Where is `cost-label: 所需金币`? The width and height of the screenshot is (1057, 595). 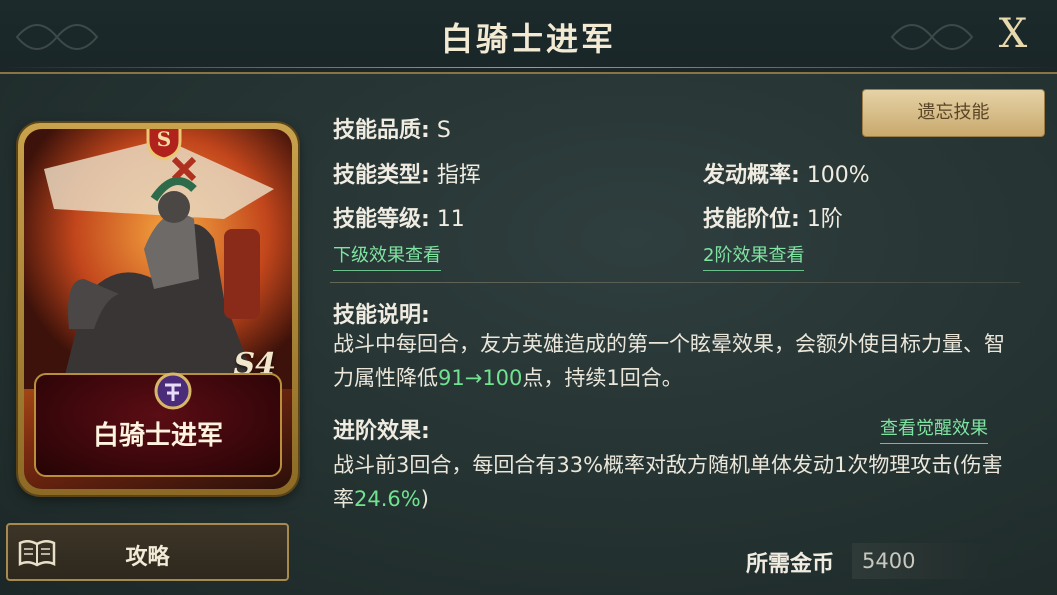 cost-label: 所需金币 is located at coordinates (790, 564).